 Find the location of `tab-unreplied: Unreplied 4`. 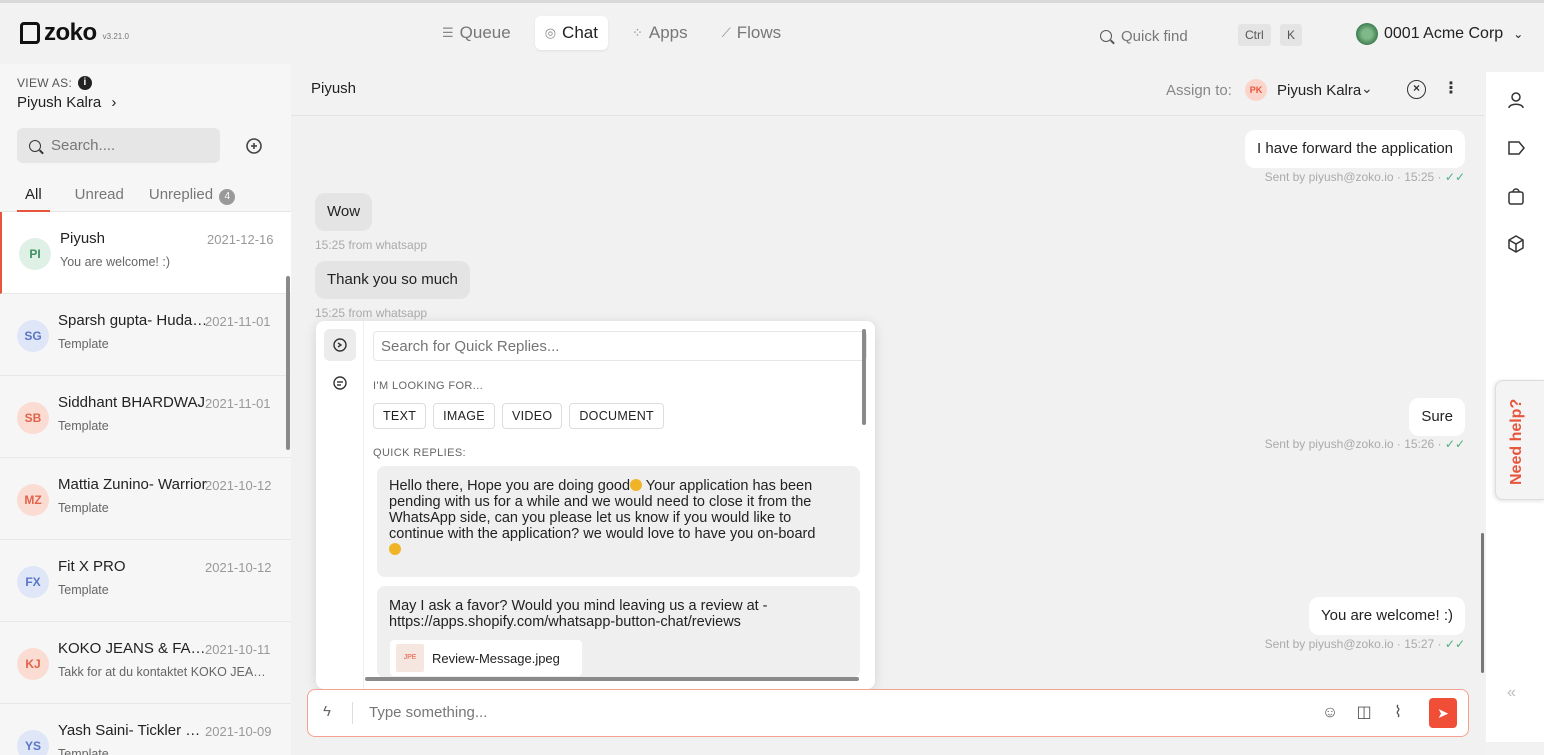

tab-unreplied: Unreplied 4 is located at coordinates (192, 196).